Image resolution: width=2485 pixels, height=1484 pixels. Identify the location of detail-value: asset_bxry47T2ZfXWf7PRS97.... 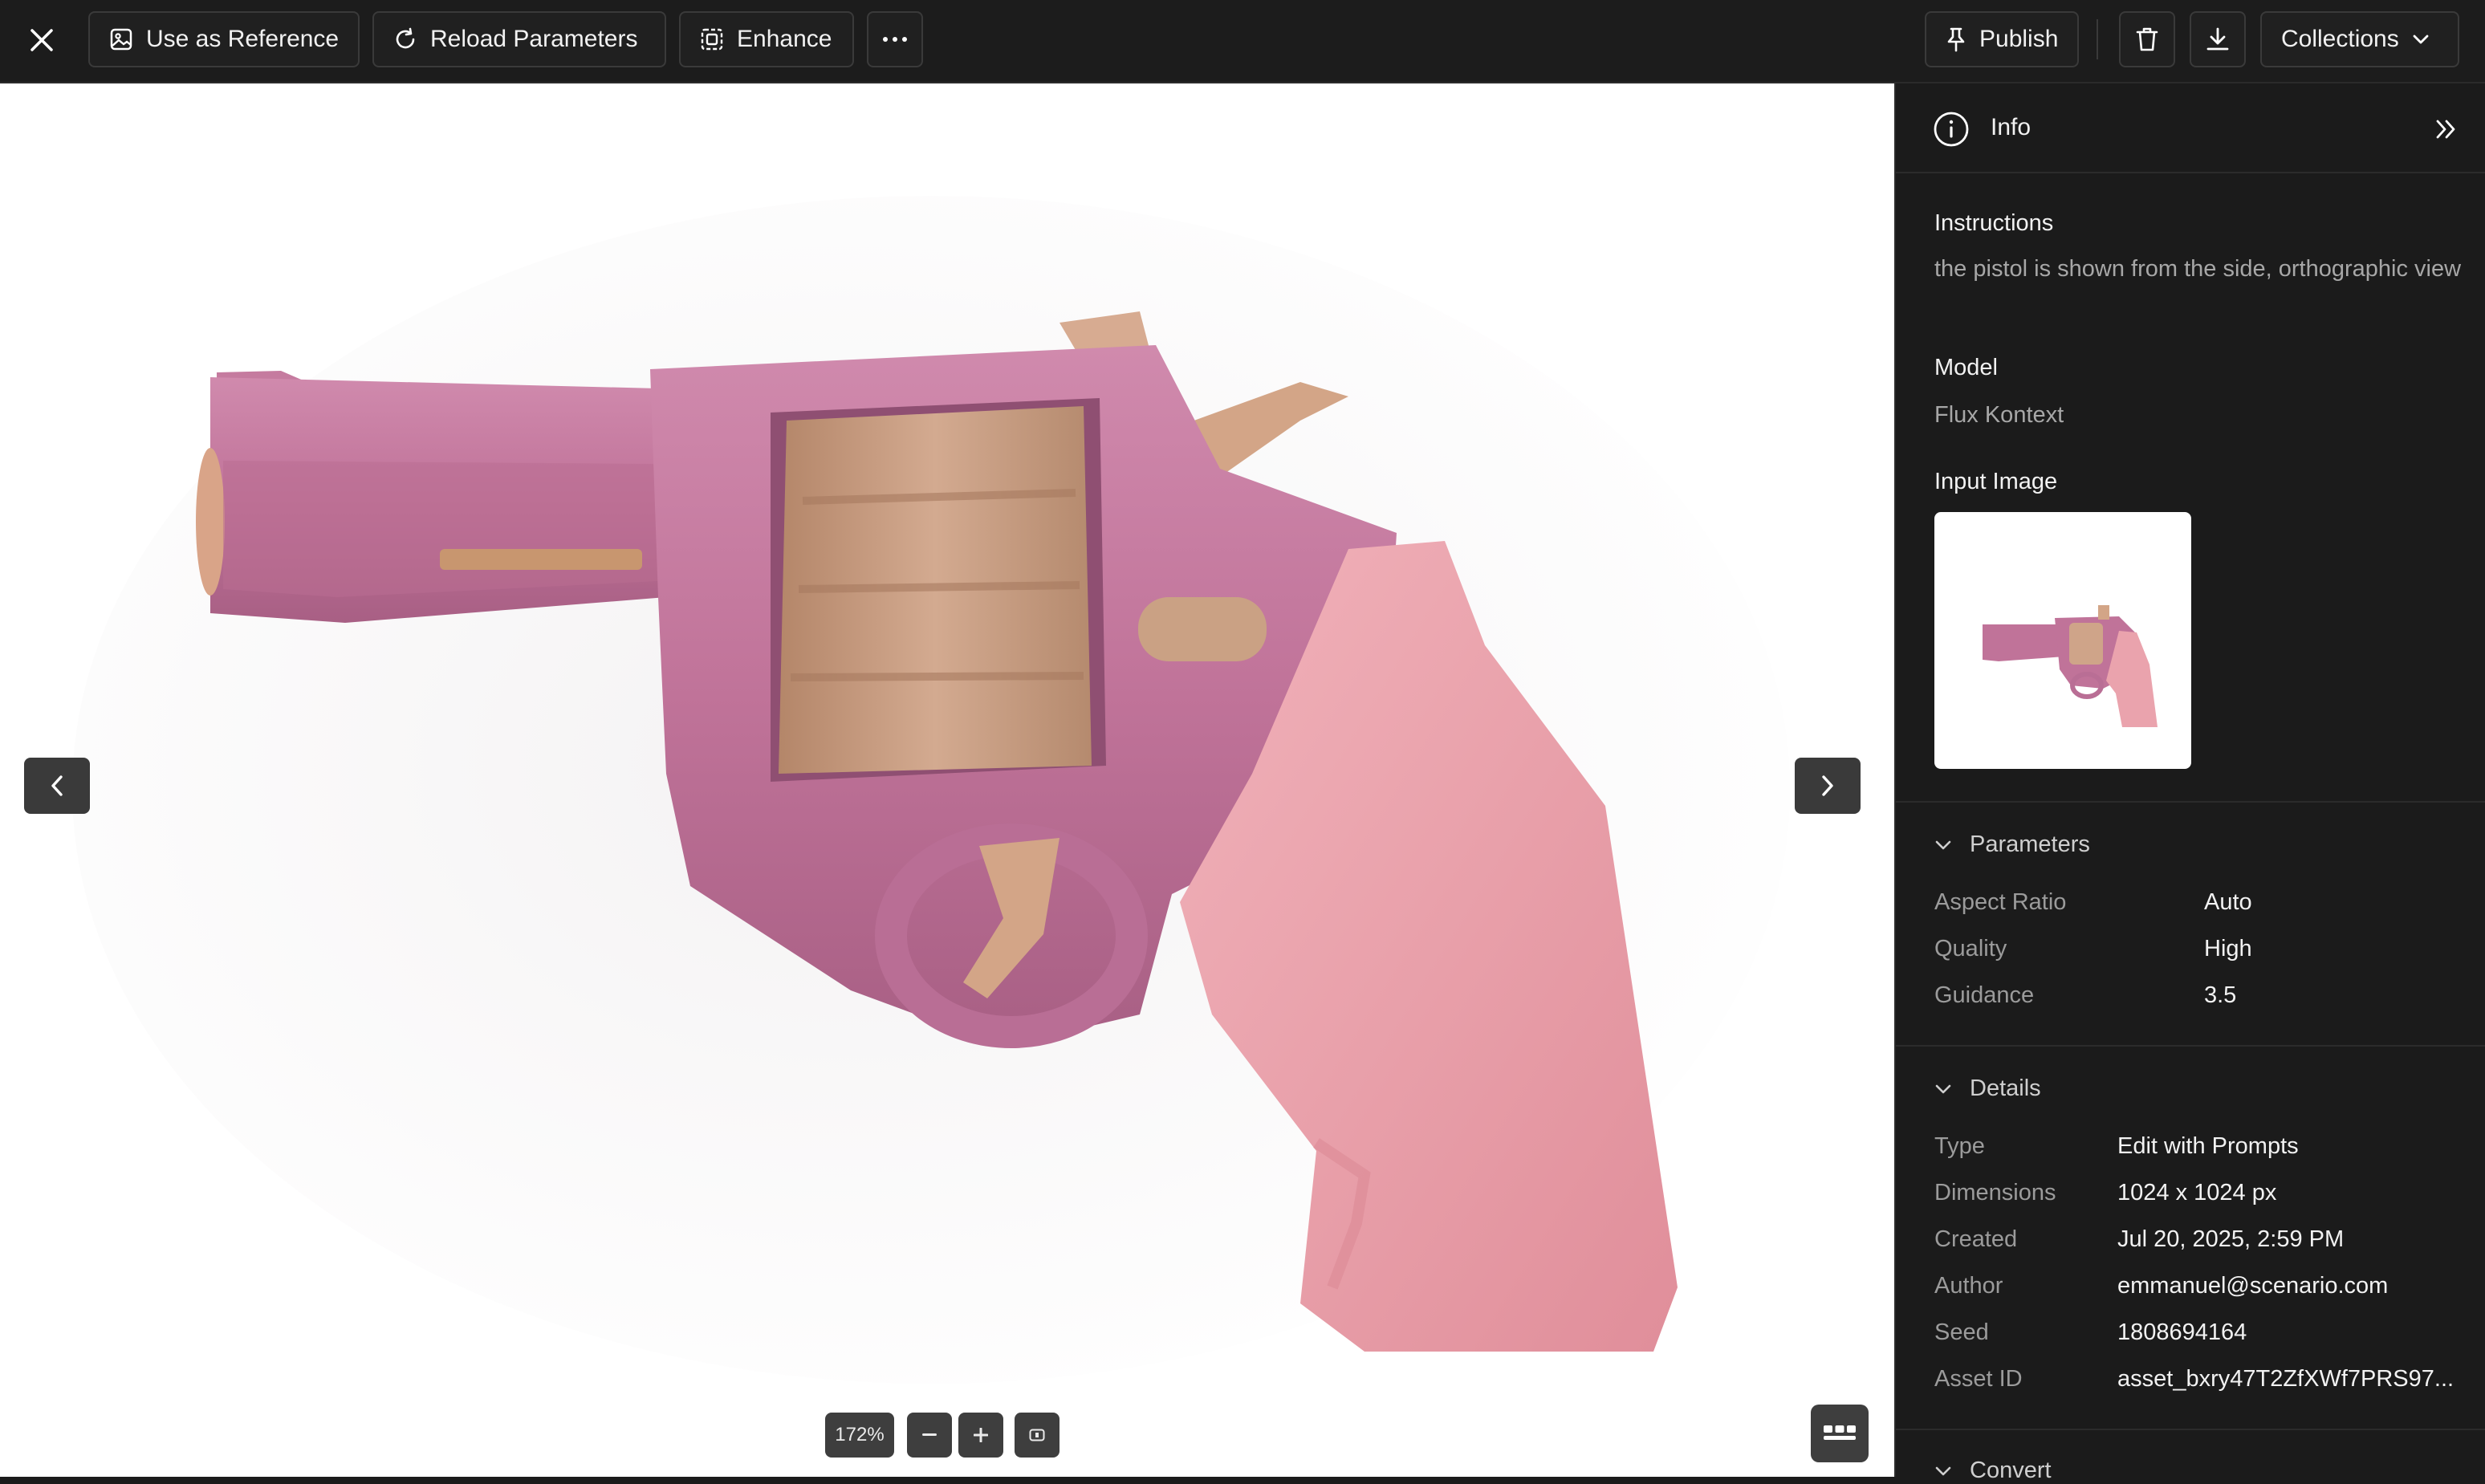
(2285, 1379).